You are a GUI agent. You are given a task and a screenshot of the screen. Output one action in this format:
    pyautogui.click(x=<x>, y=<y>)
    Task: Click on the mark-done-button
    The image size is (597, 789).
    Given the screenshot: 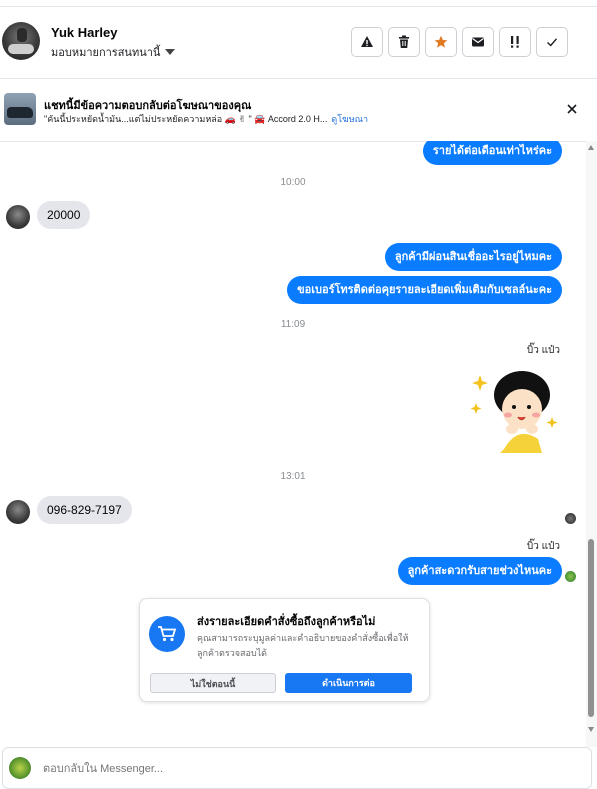 What is the action you would take?
    pyautogui.click(x=552, y=42)
    